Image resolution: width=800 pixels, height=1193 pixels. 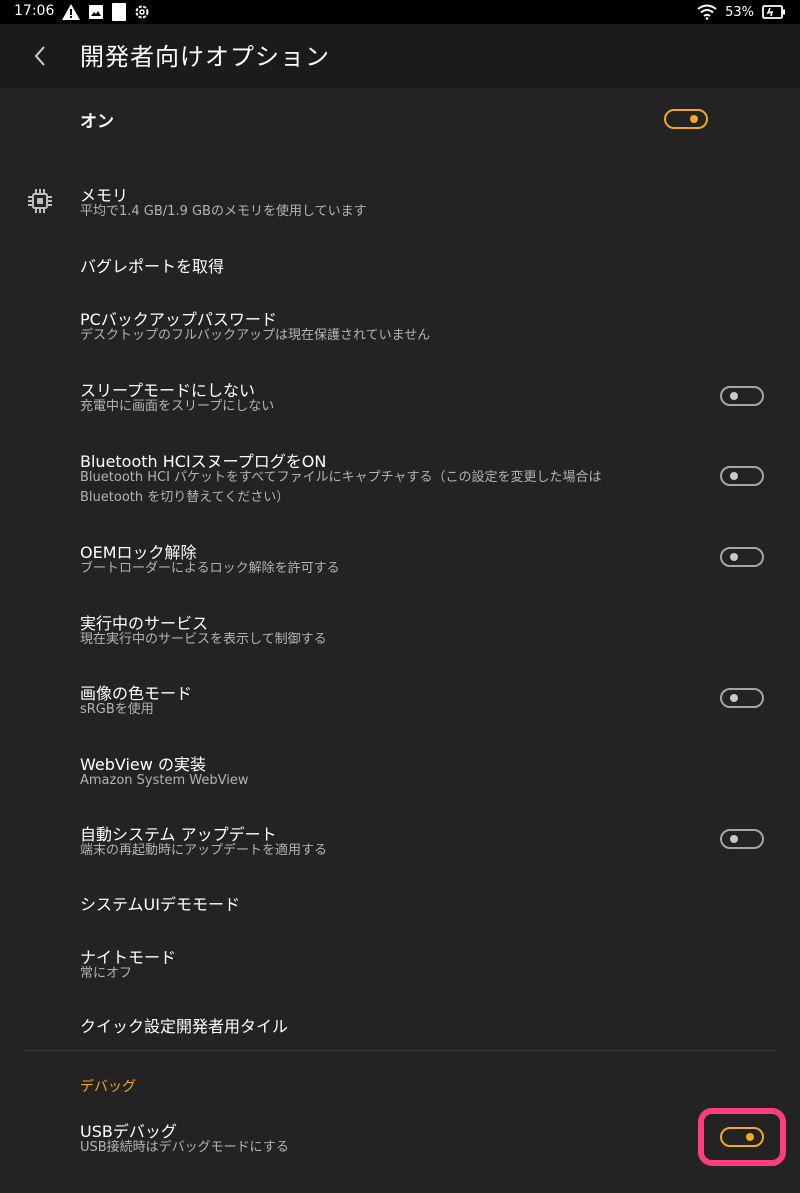 What do you see at coordinates (184, 1147) in the screenshot?
I see `row-subtitle: USB接続時はデバッグモードにする` at bounding box center [184, 1147].